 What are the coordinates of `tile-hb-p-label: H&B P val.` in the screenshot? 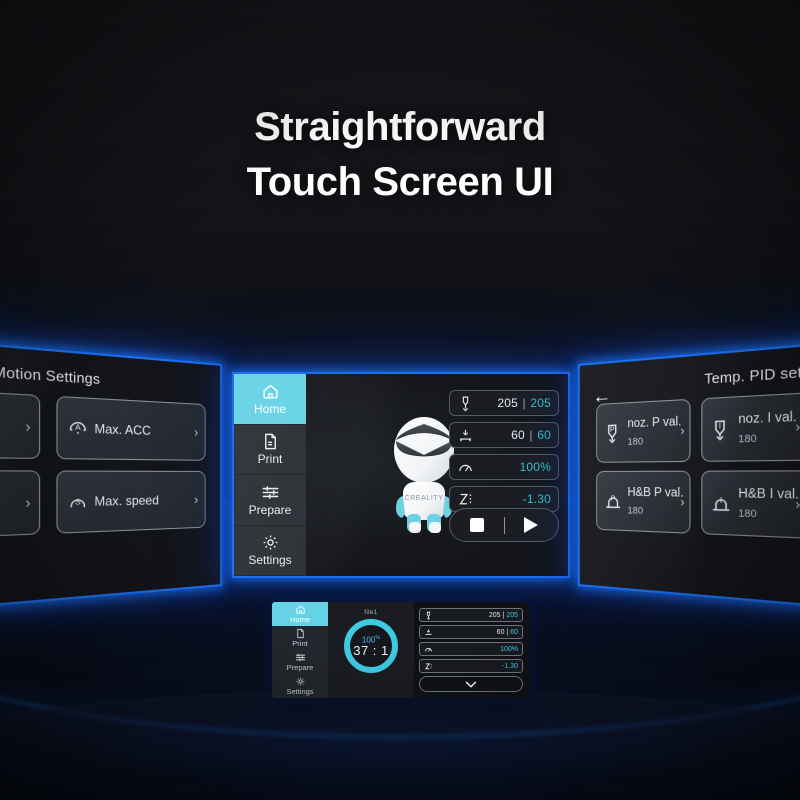 It's located at (655, 492).